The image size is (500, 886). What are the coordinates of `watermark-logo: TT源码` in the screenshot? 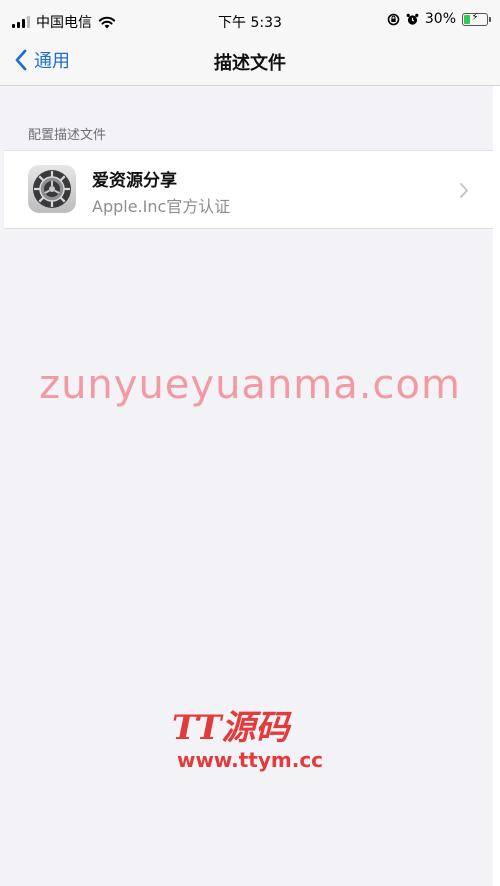 It's located at (232, 727).